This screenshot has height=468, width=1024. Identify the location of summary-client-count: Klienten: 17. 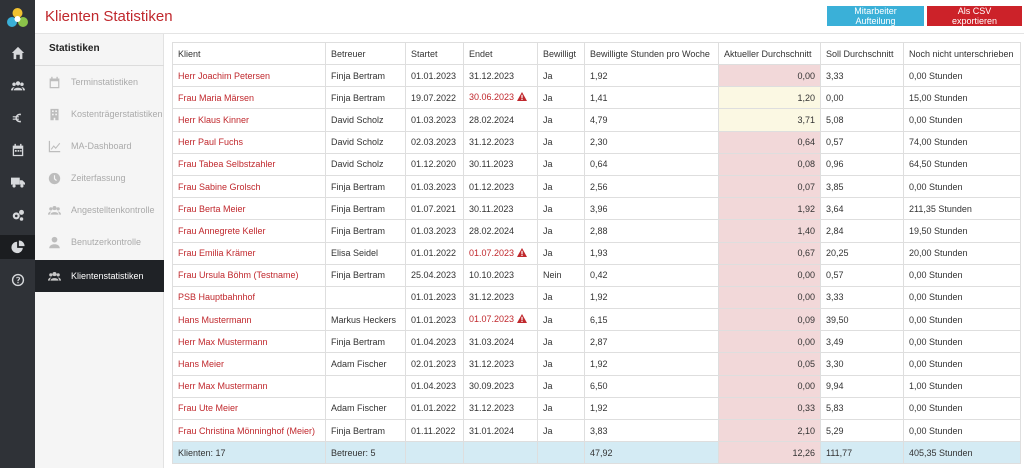
(249, 453).